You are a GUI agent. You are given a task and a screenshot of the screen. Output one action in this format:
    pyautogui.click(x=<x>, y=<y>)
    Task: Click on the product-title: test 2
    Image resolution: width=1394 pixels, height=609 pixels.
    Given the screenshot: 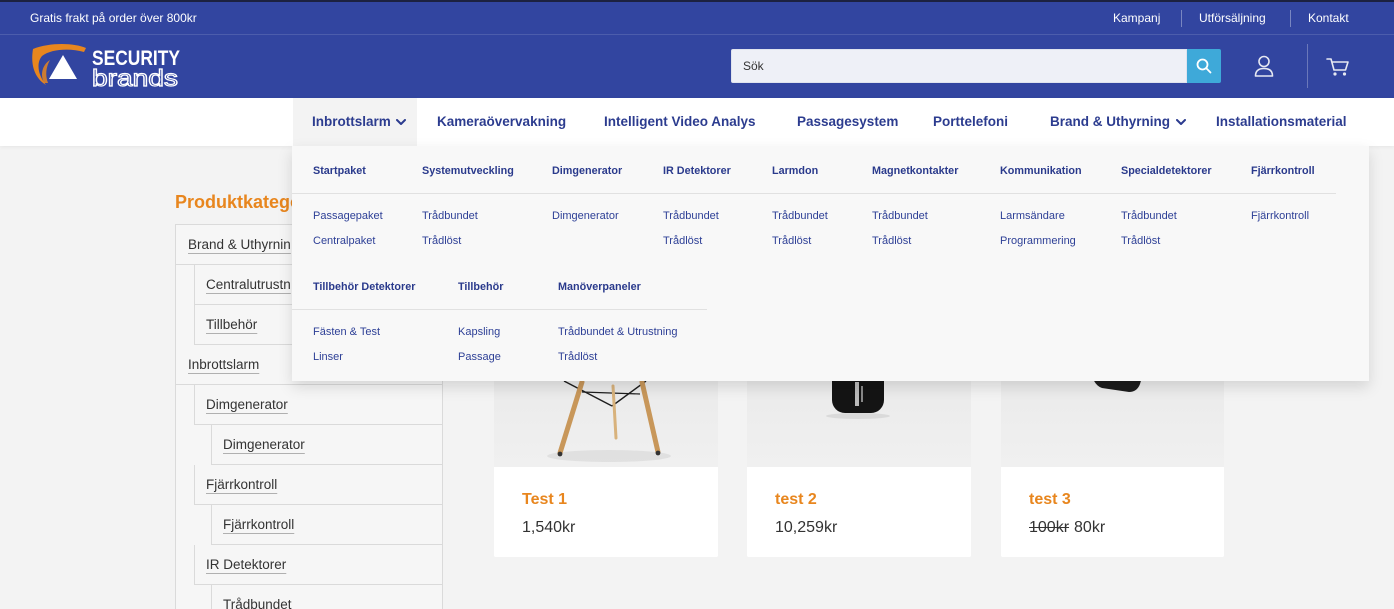 What is the action you would take?
    pyautogui.click(x=796, y=500)
    